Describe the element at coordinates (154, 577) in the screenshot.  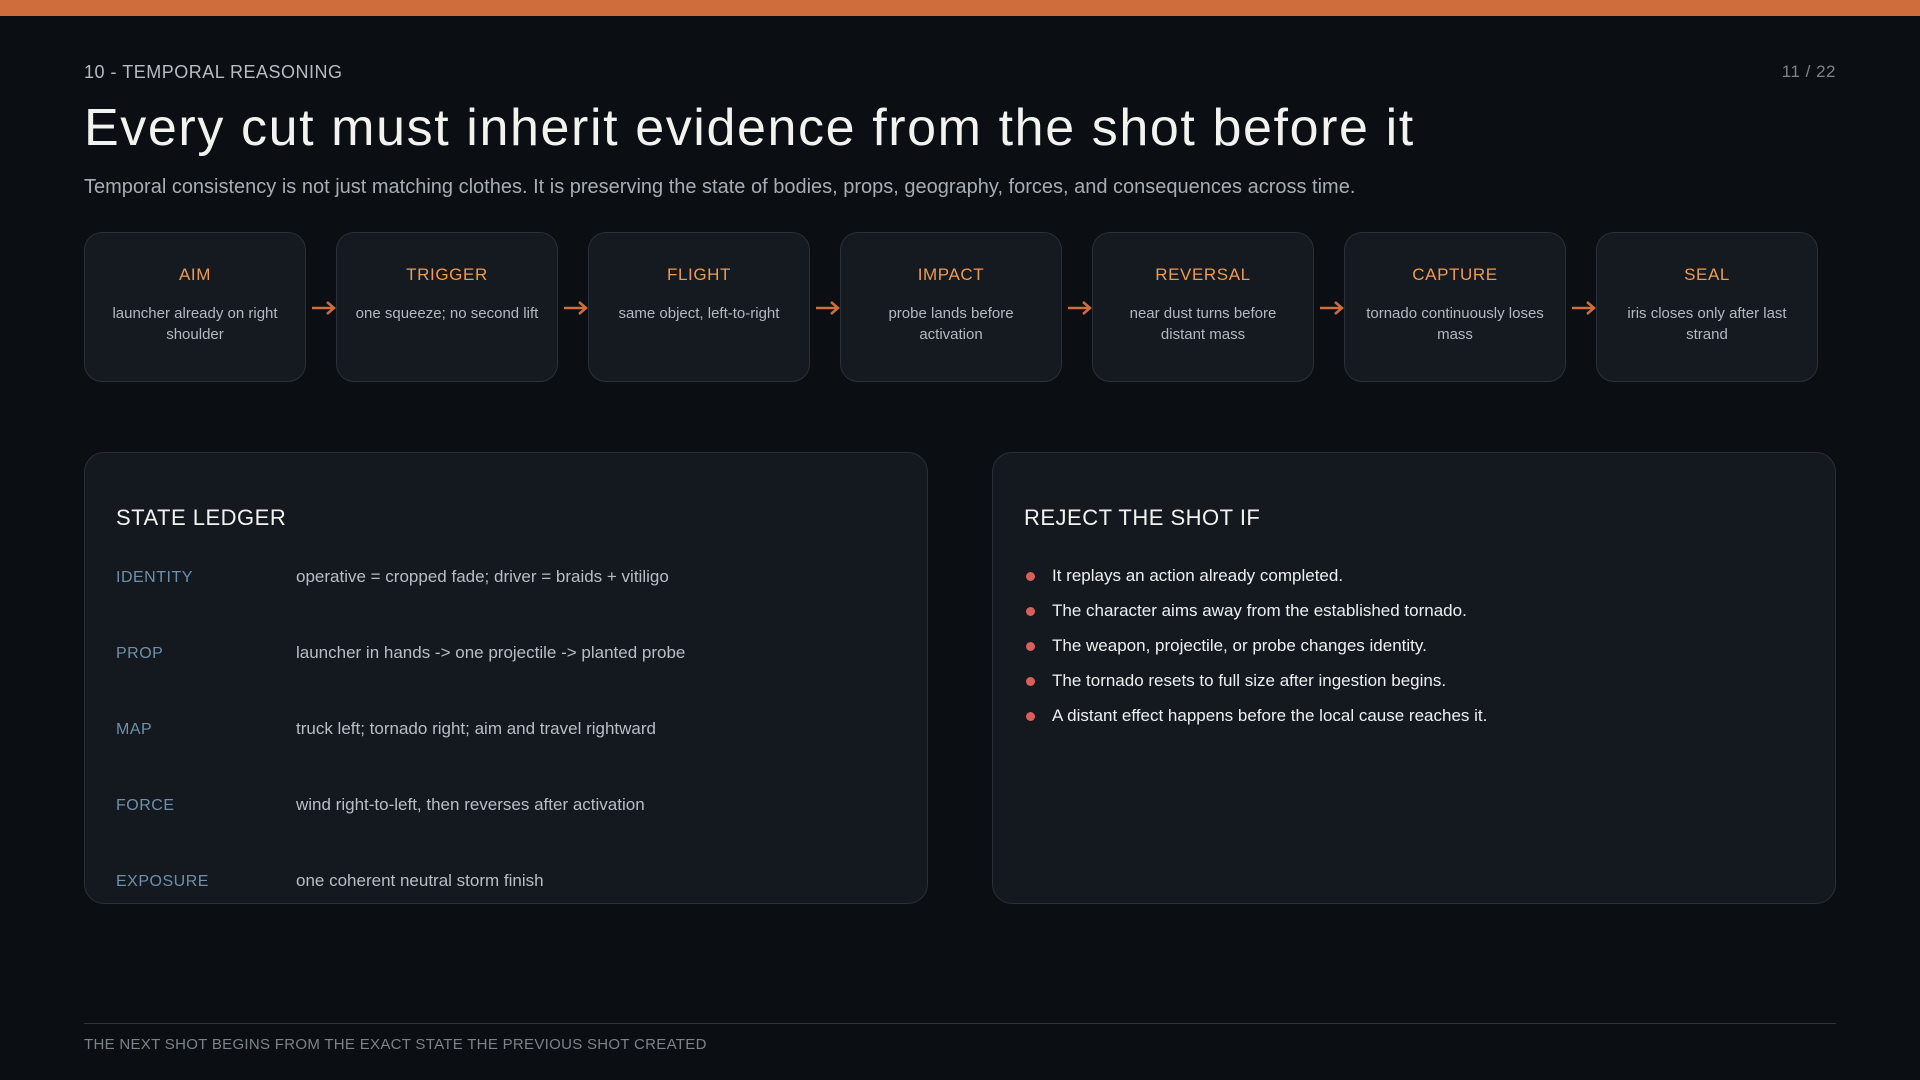
I see `ledger-key: IDENTITY` at that location.